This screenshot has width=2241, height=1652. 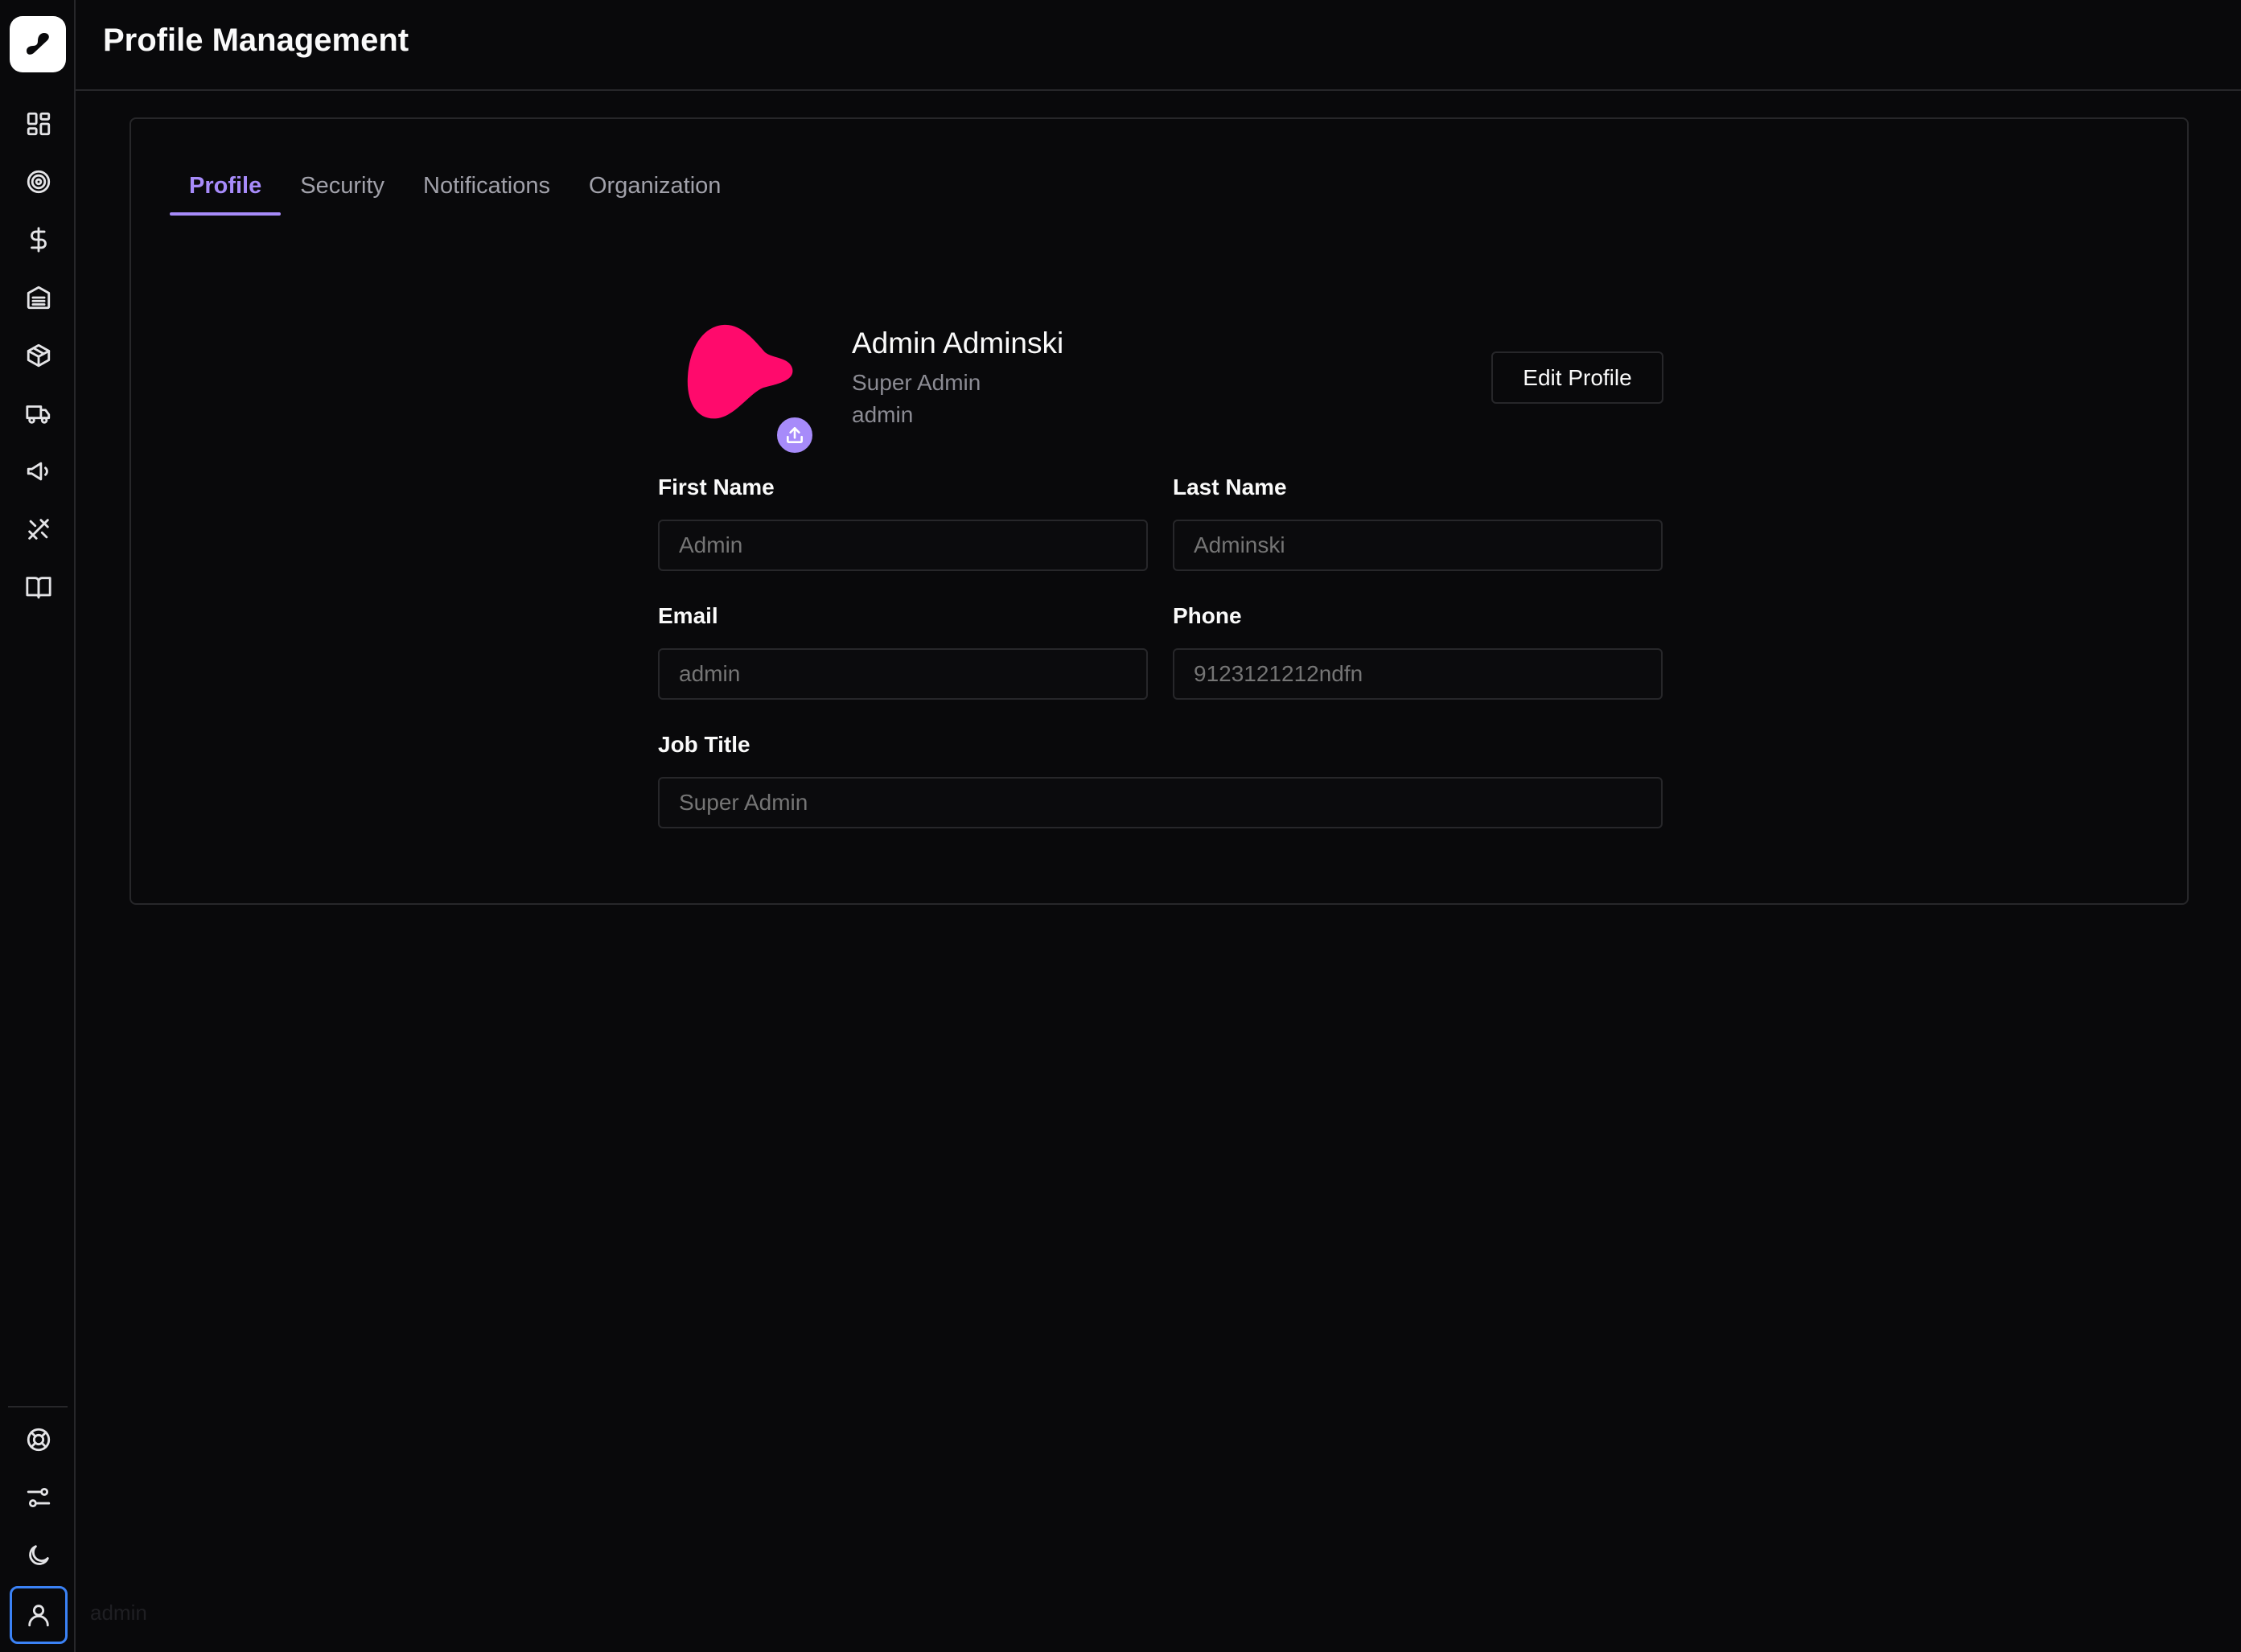 I want to click on tab-organization: Organization, so click(x=655, y=191).